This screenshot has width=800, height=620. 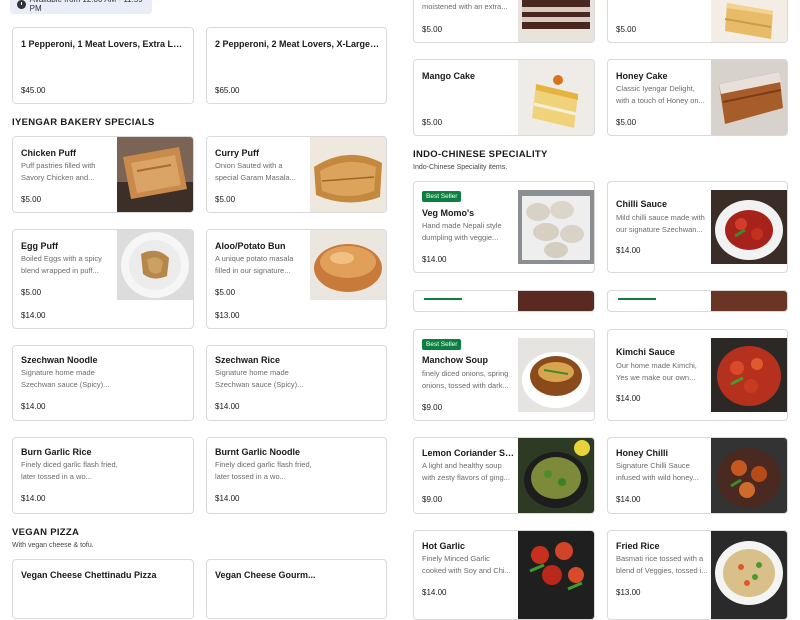 I want to click on item-title: Aloo/Potato Bun, so click(x=250, y=246).